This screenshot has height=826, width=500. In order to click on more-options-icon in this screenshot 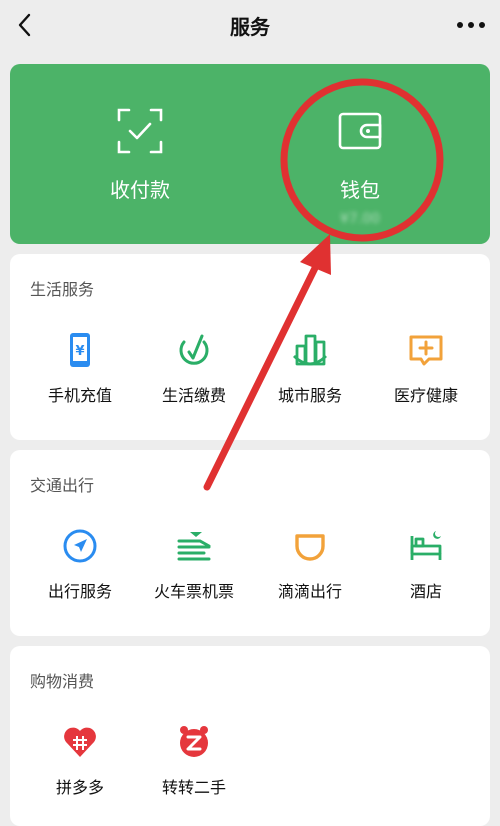, I will do `click(471, 25)`.